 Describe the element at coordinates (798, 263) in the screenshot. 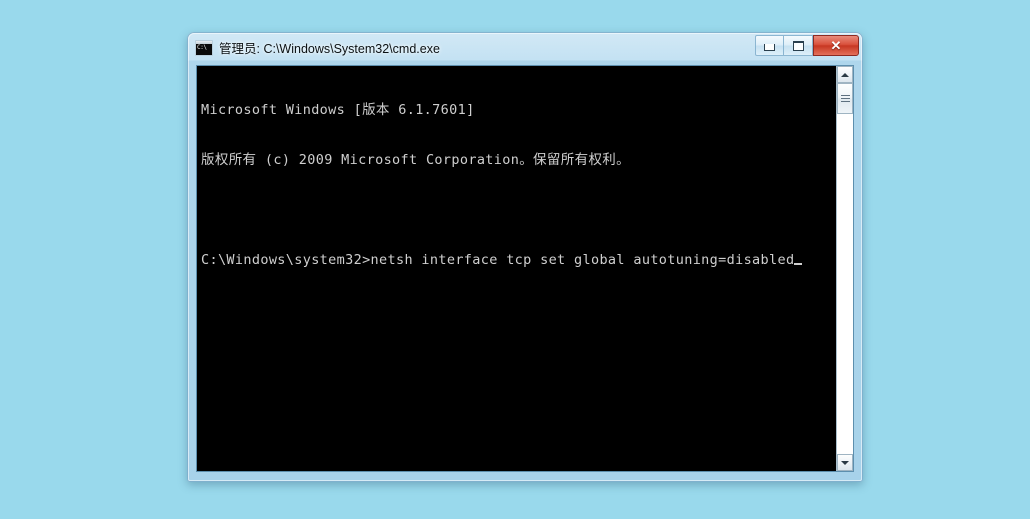

I see `console-cursor` at that location.